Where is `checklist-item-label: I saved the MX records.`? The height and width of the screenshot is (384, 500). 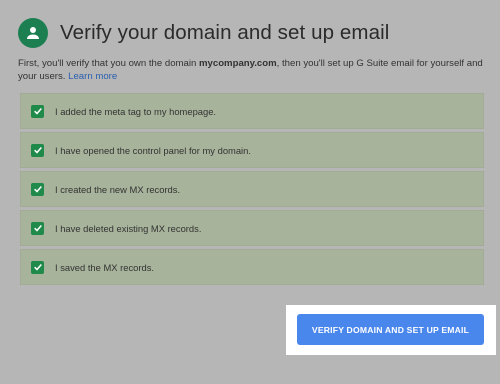
checklist-item-label: I saved the MX records. is located at coordinates (105, 267).